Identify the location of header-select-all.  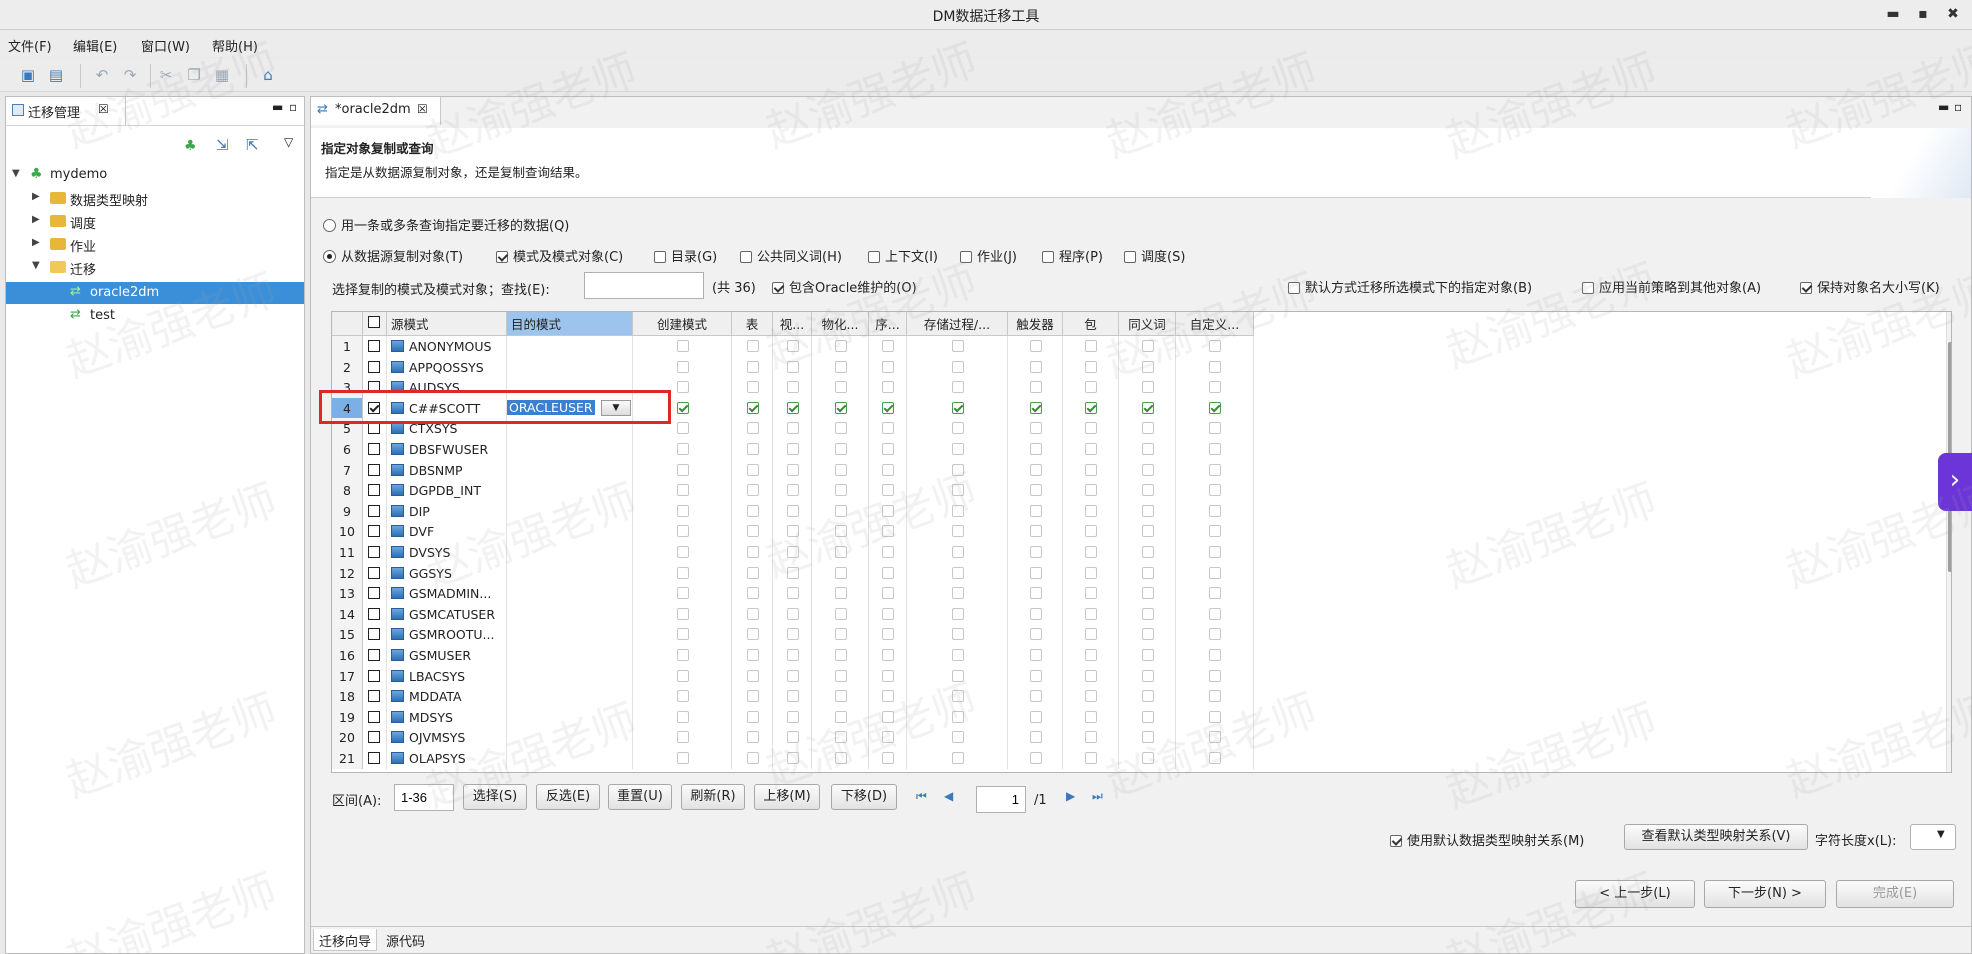
(375, 324).